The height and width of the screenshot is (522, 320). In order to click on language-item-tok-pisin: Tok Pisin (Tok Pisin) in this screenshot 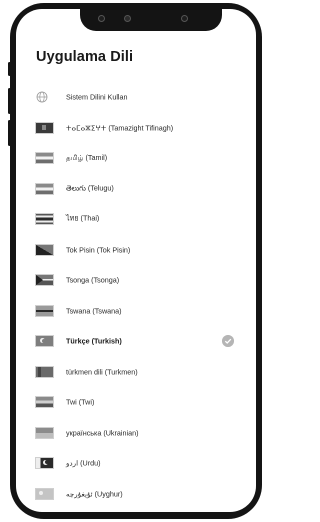, I will do `click(136, 250)`.